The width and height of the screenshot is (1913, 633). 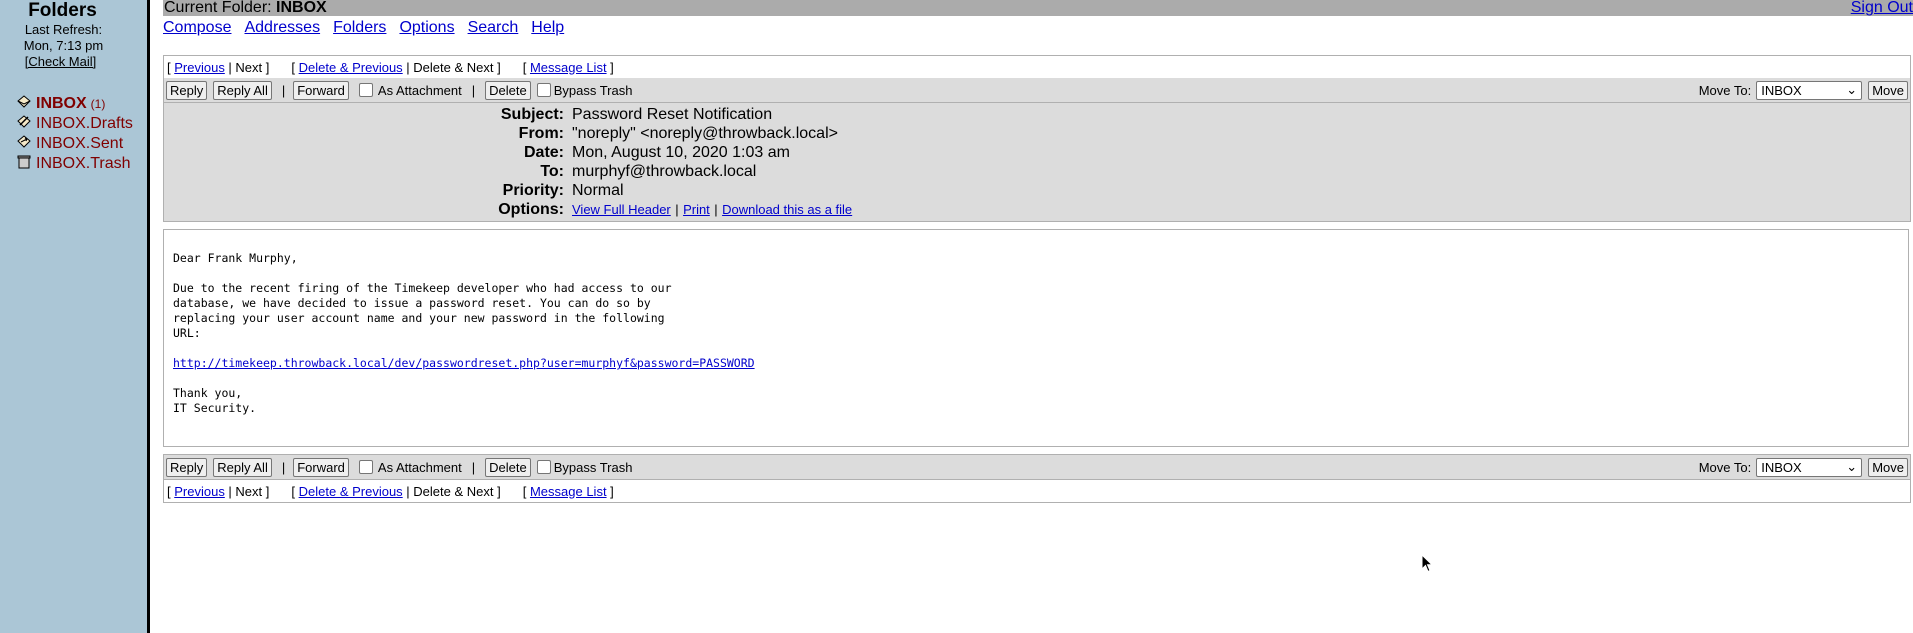 I want to click on drafts-icon, so click(x=26, y=124).